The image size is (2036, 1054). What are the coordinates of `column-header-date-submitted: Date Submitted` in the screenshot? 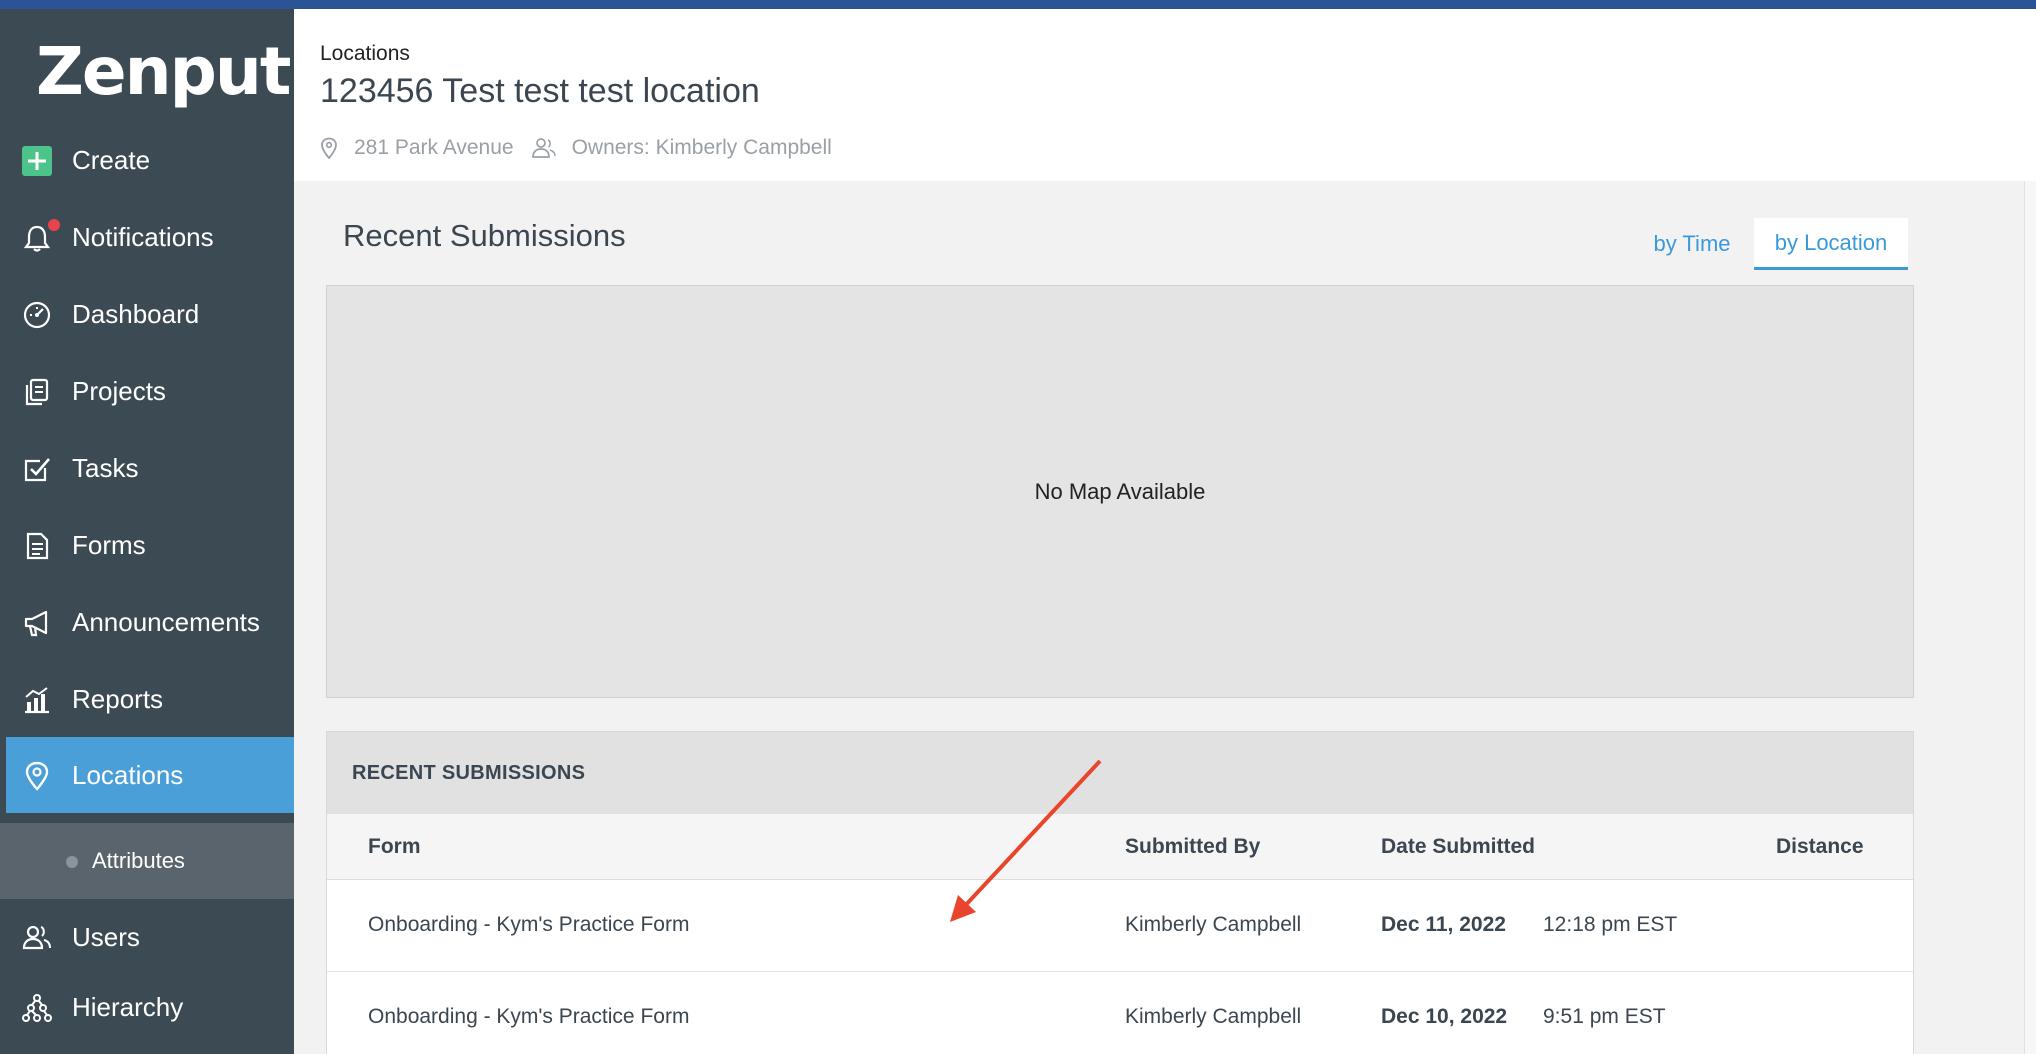 It's located at (1458, 847).